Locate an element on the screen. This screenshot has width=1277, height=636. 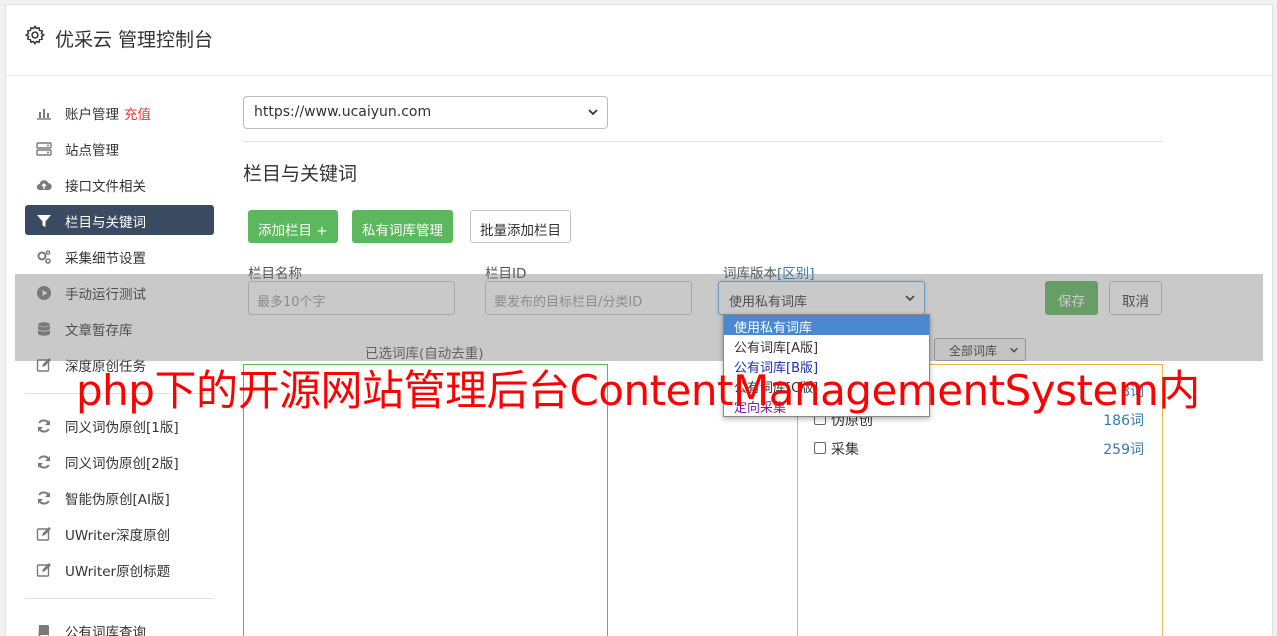
sidebar-item-text: 账户管理 is located at coordinates (92, 115).